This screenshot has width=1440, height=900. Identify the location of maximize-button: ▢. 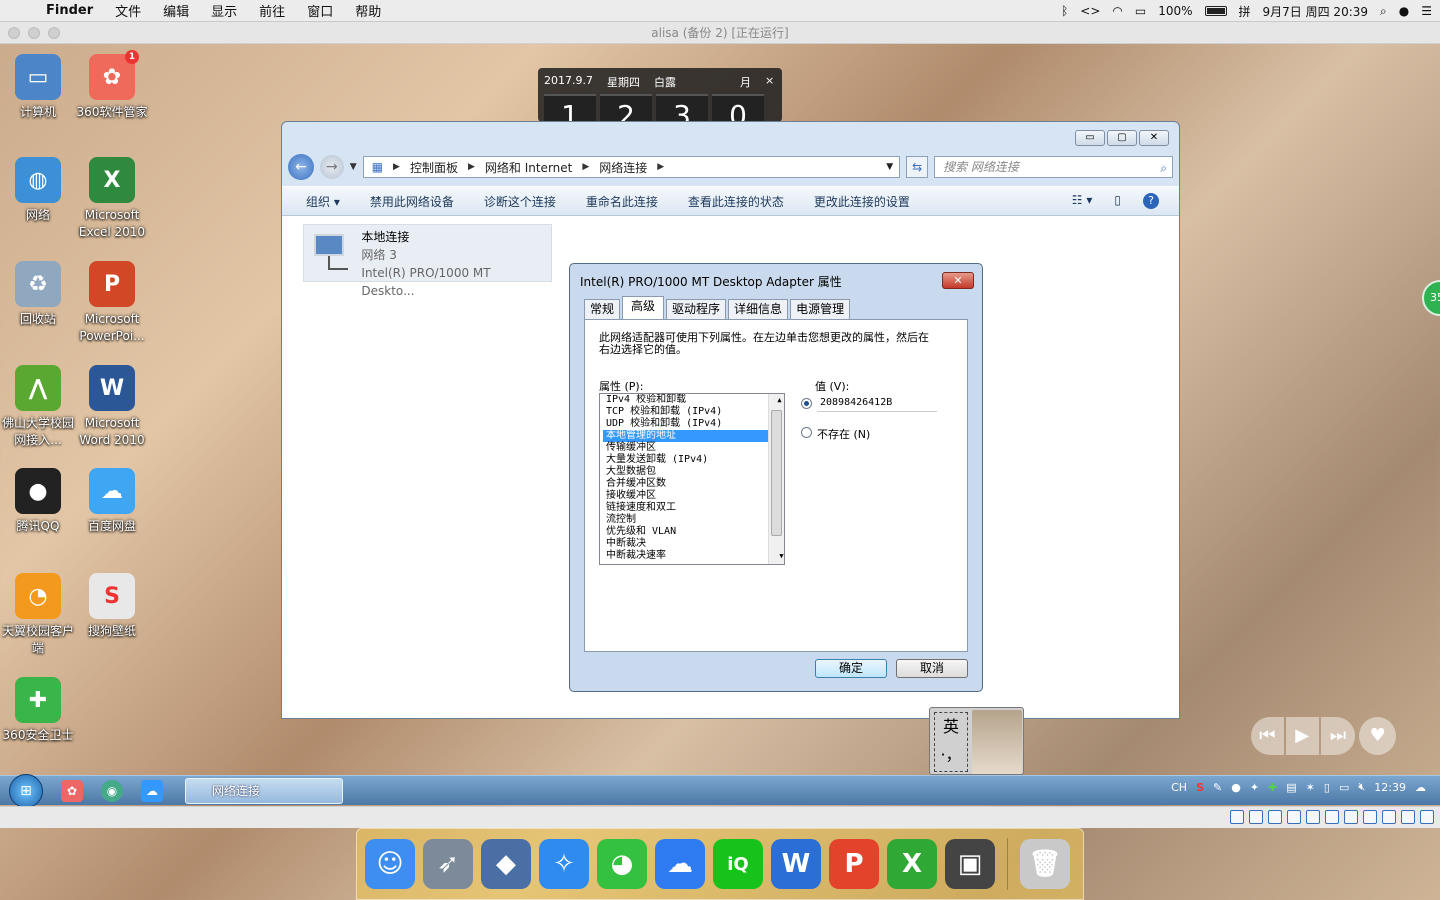
(1122, 138).